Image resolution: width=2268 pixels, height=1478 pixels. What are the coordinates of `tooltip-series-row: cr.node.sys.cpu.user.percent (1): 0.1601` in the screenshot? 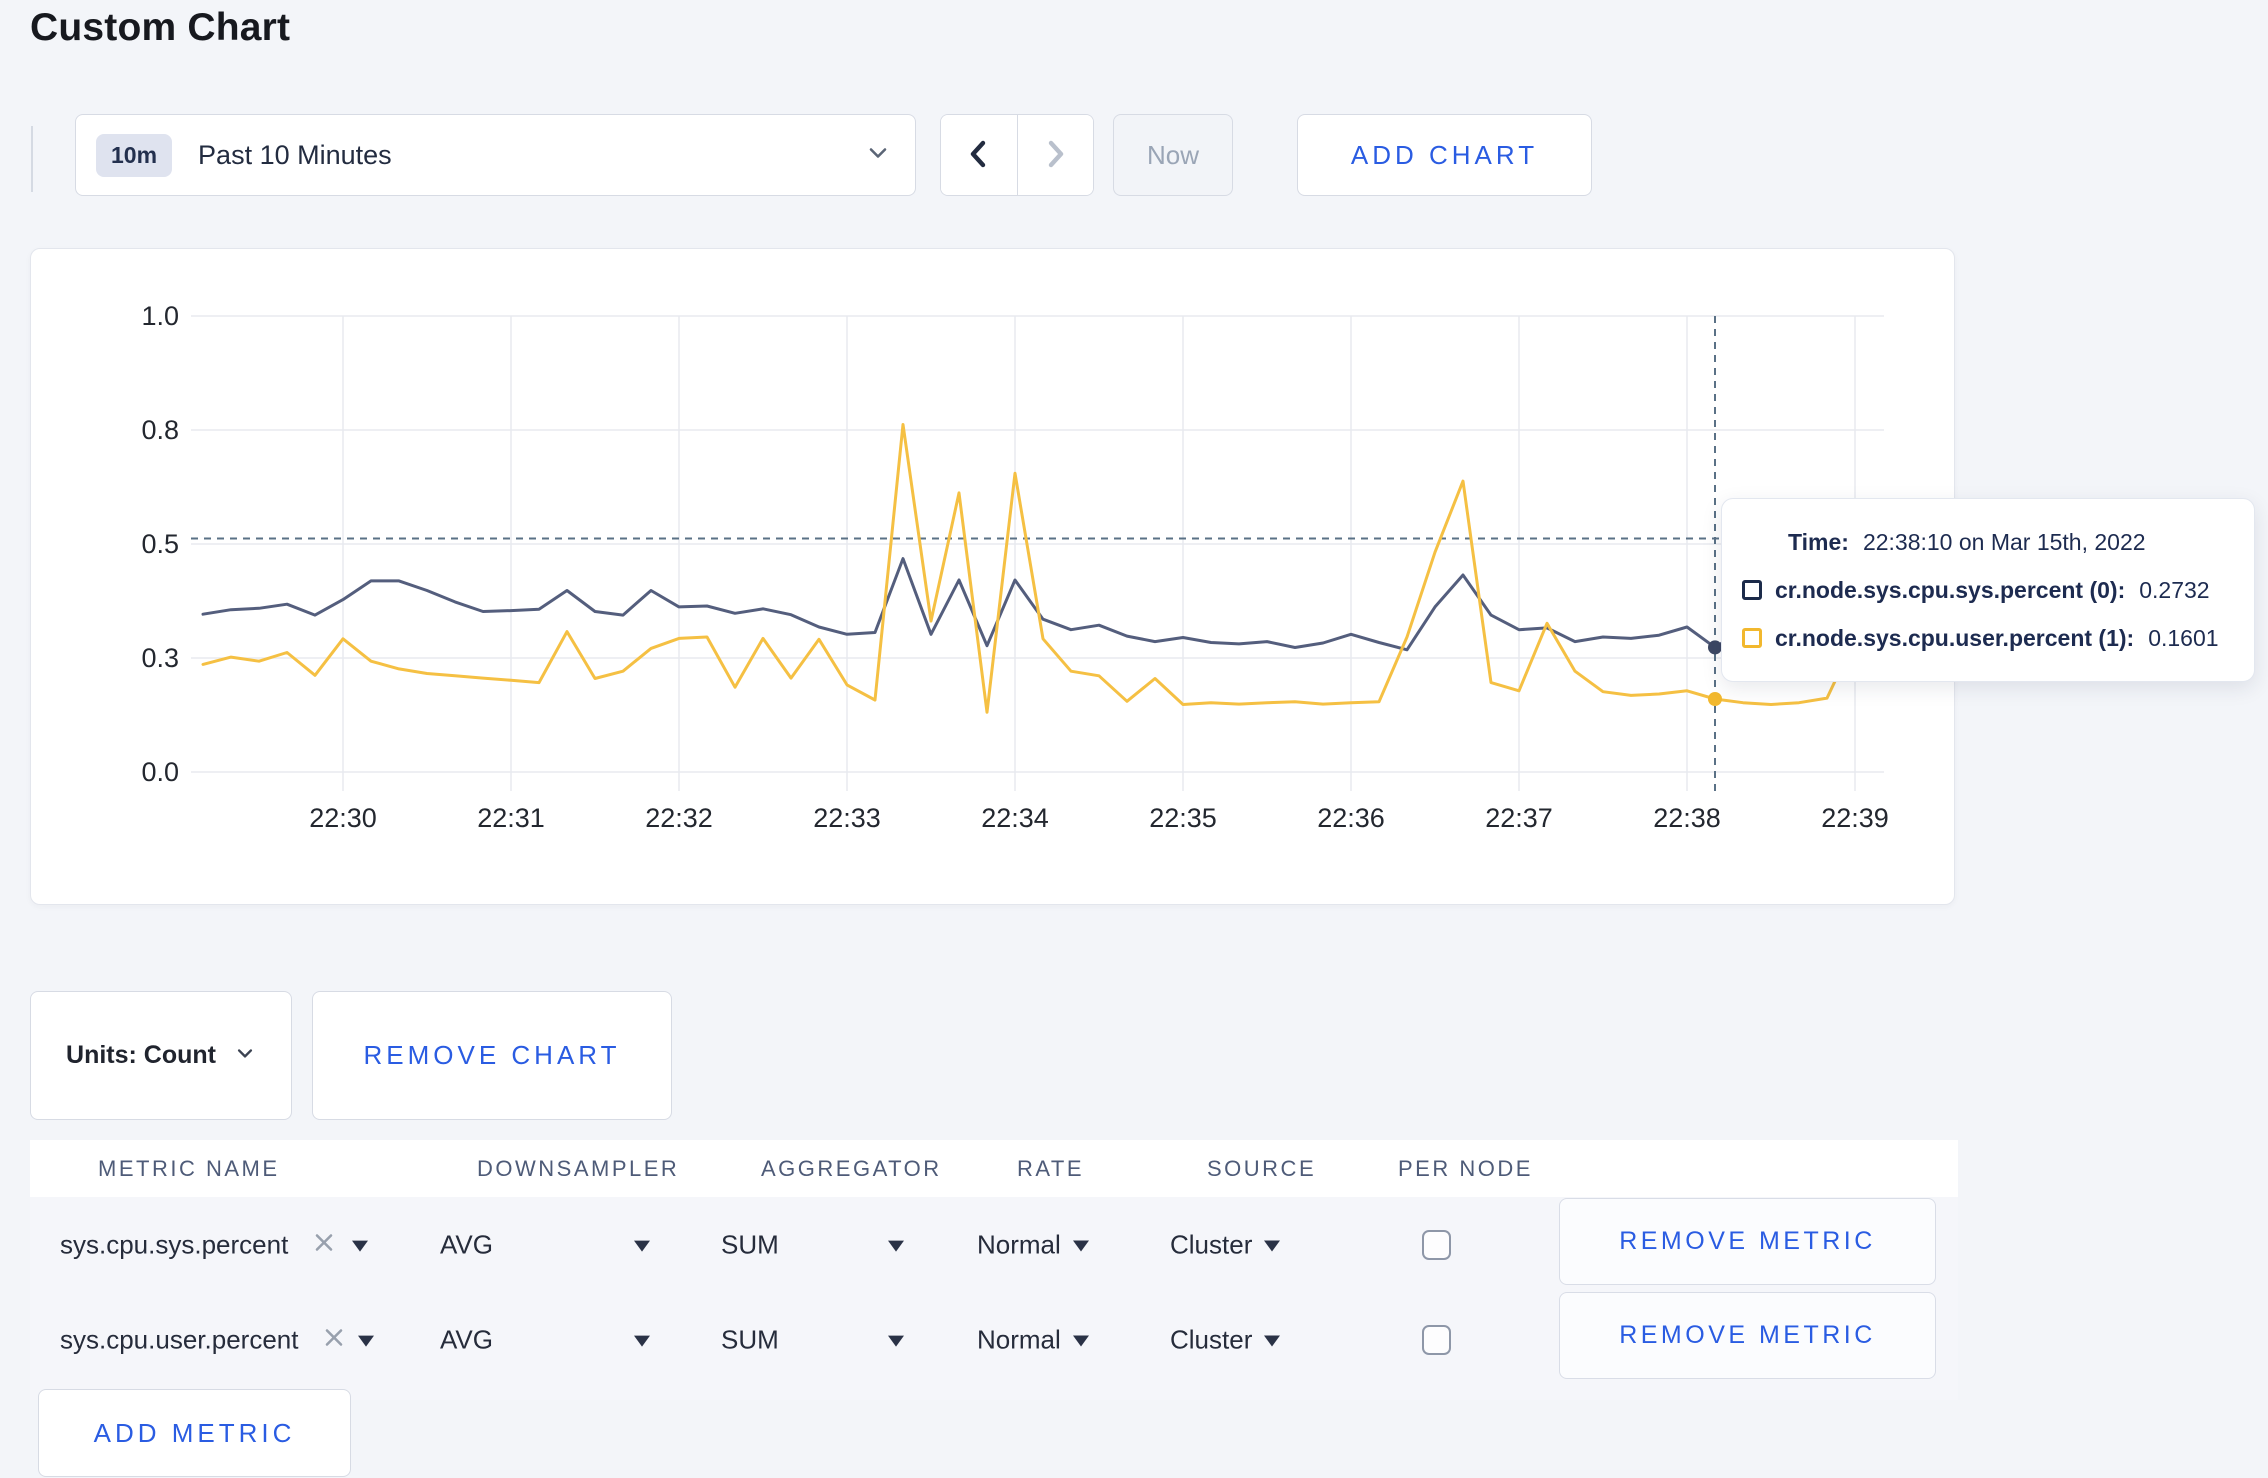 It's located at (1998, 638).